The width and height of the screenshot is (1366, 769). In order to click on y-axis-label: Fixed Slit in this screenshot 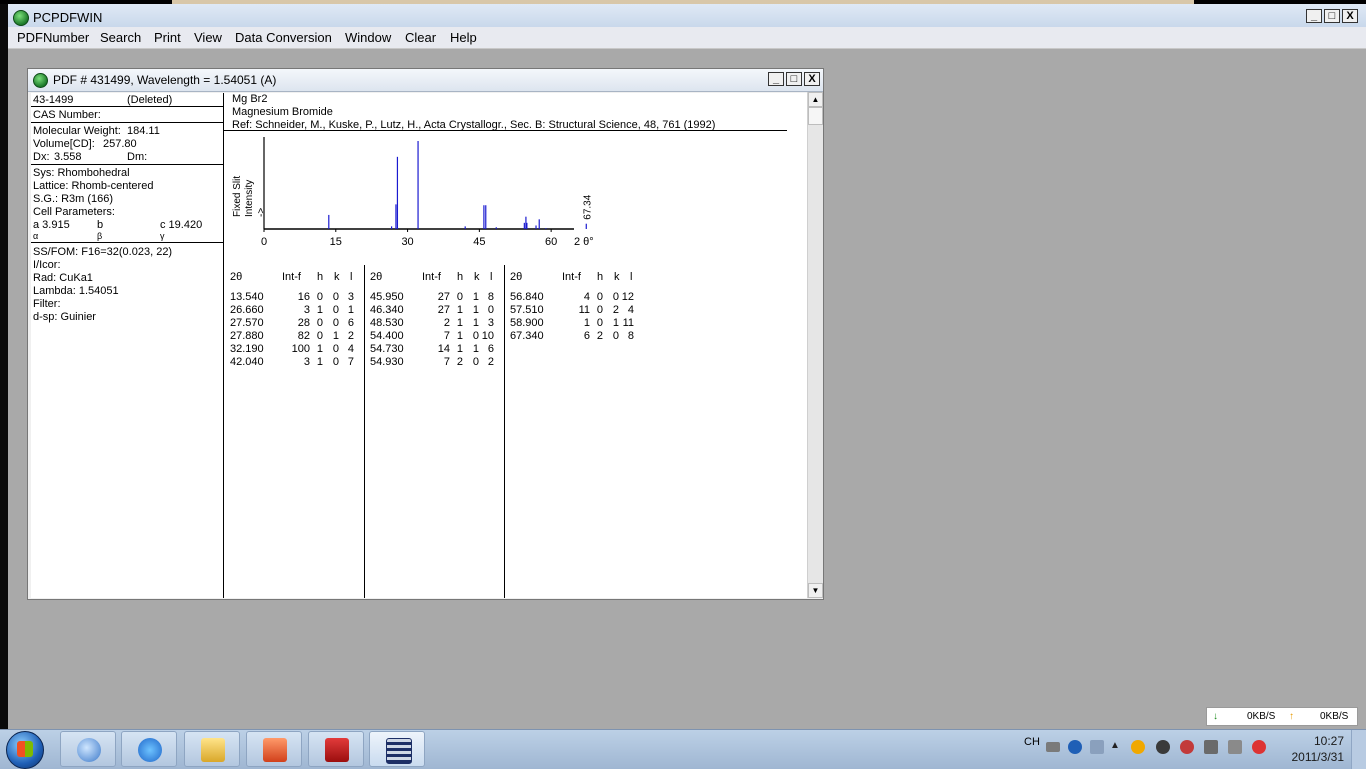, I will do `click(237, 196)`.